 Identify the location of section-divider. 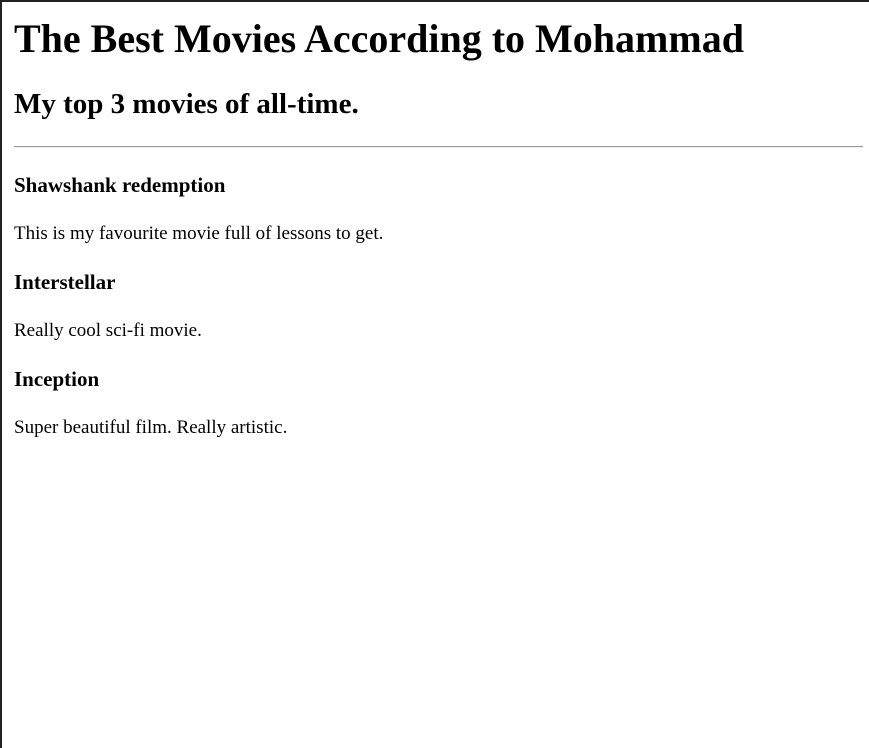
(438, 147).